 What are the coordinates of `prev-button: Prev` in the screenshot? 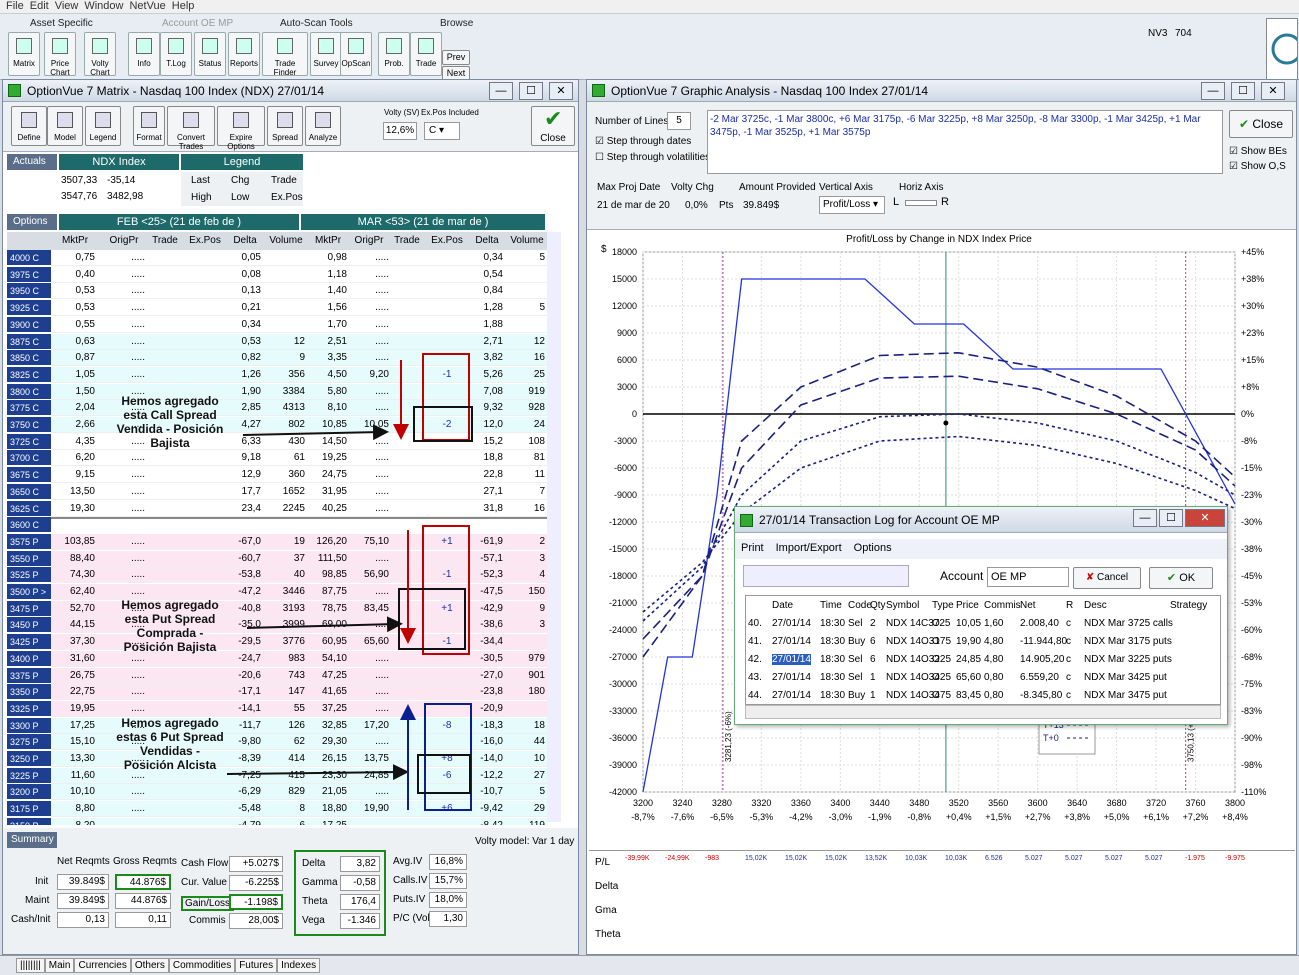 It's located at (456, 57).